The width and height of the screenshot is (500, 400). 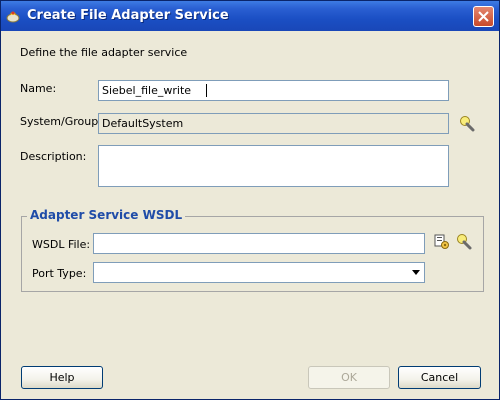 What do you see at coordinates (273, 166) in the screenshot?
I see `description-field` at bounding box center [273, 166].